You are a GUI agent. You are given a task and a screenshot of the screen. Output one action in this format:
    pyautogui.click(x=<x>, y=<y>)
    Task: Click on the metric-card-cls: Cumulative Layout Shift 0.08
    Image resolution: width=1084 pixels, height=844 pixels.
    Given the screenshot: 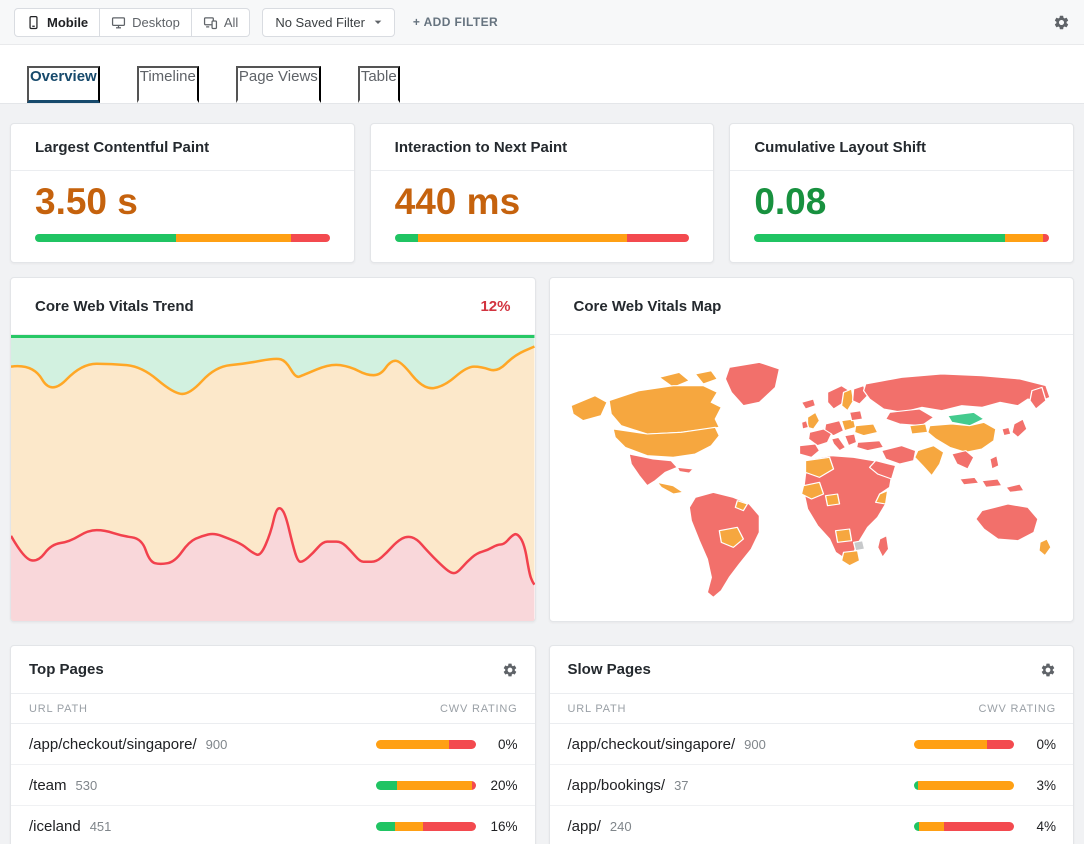 What is the action you would take?
    pyautogui.click(x=901, y=193)
    